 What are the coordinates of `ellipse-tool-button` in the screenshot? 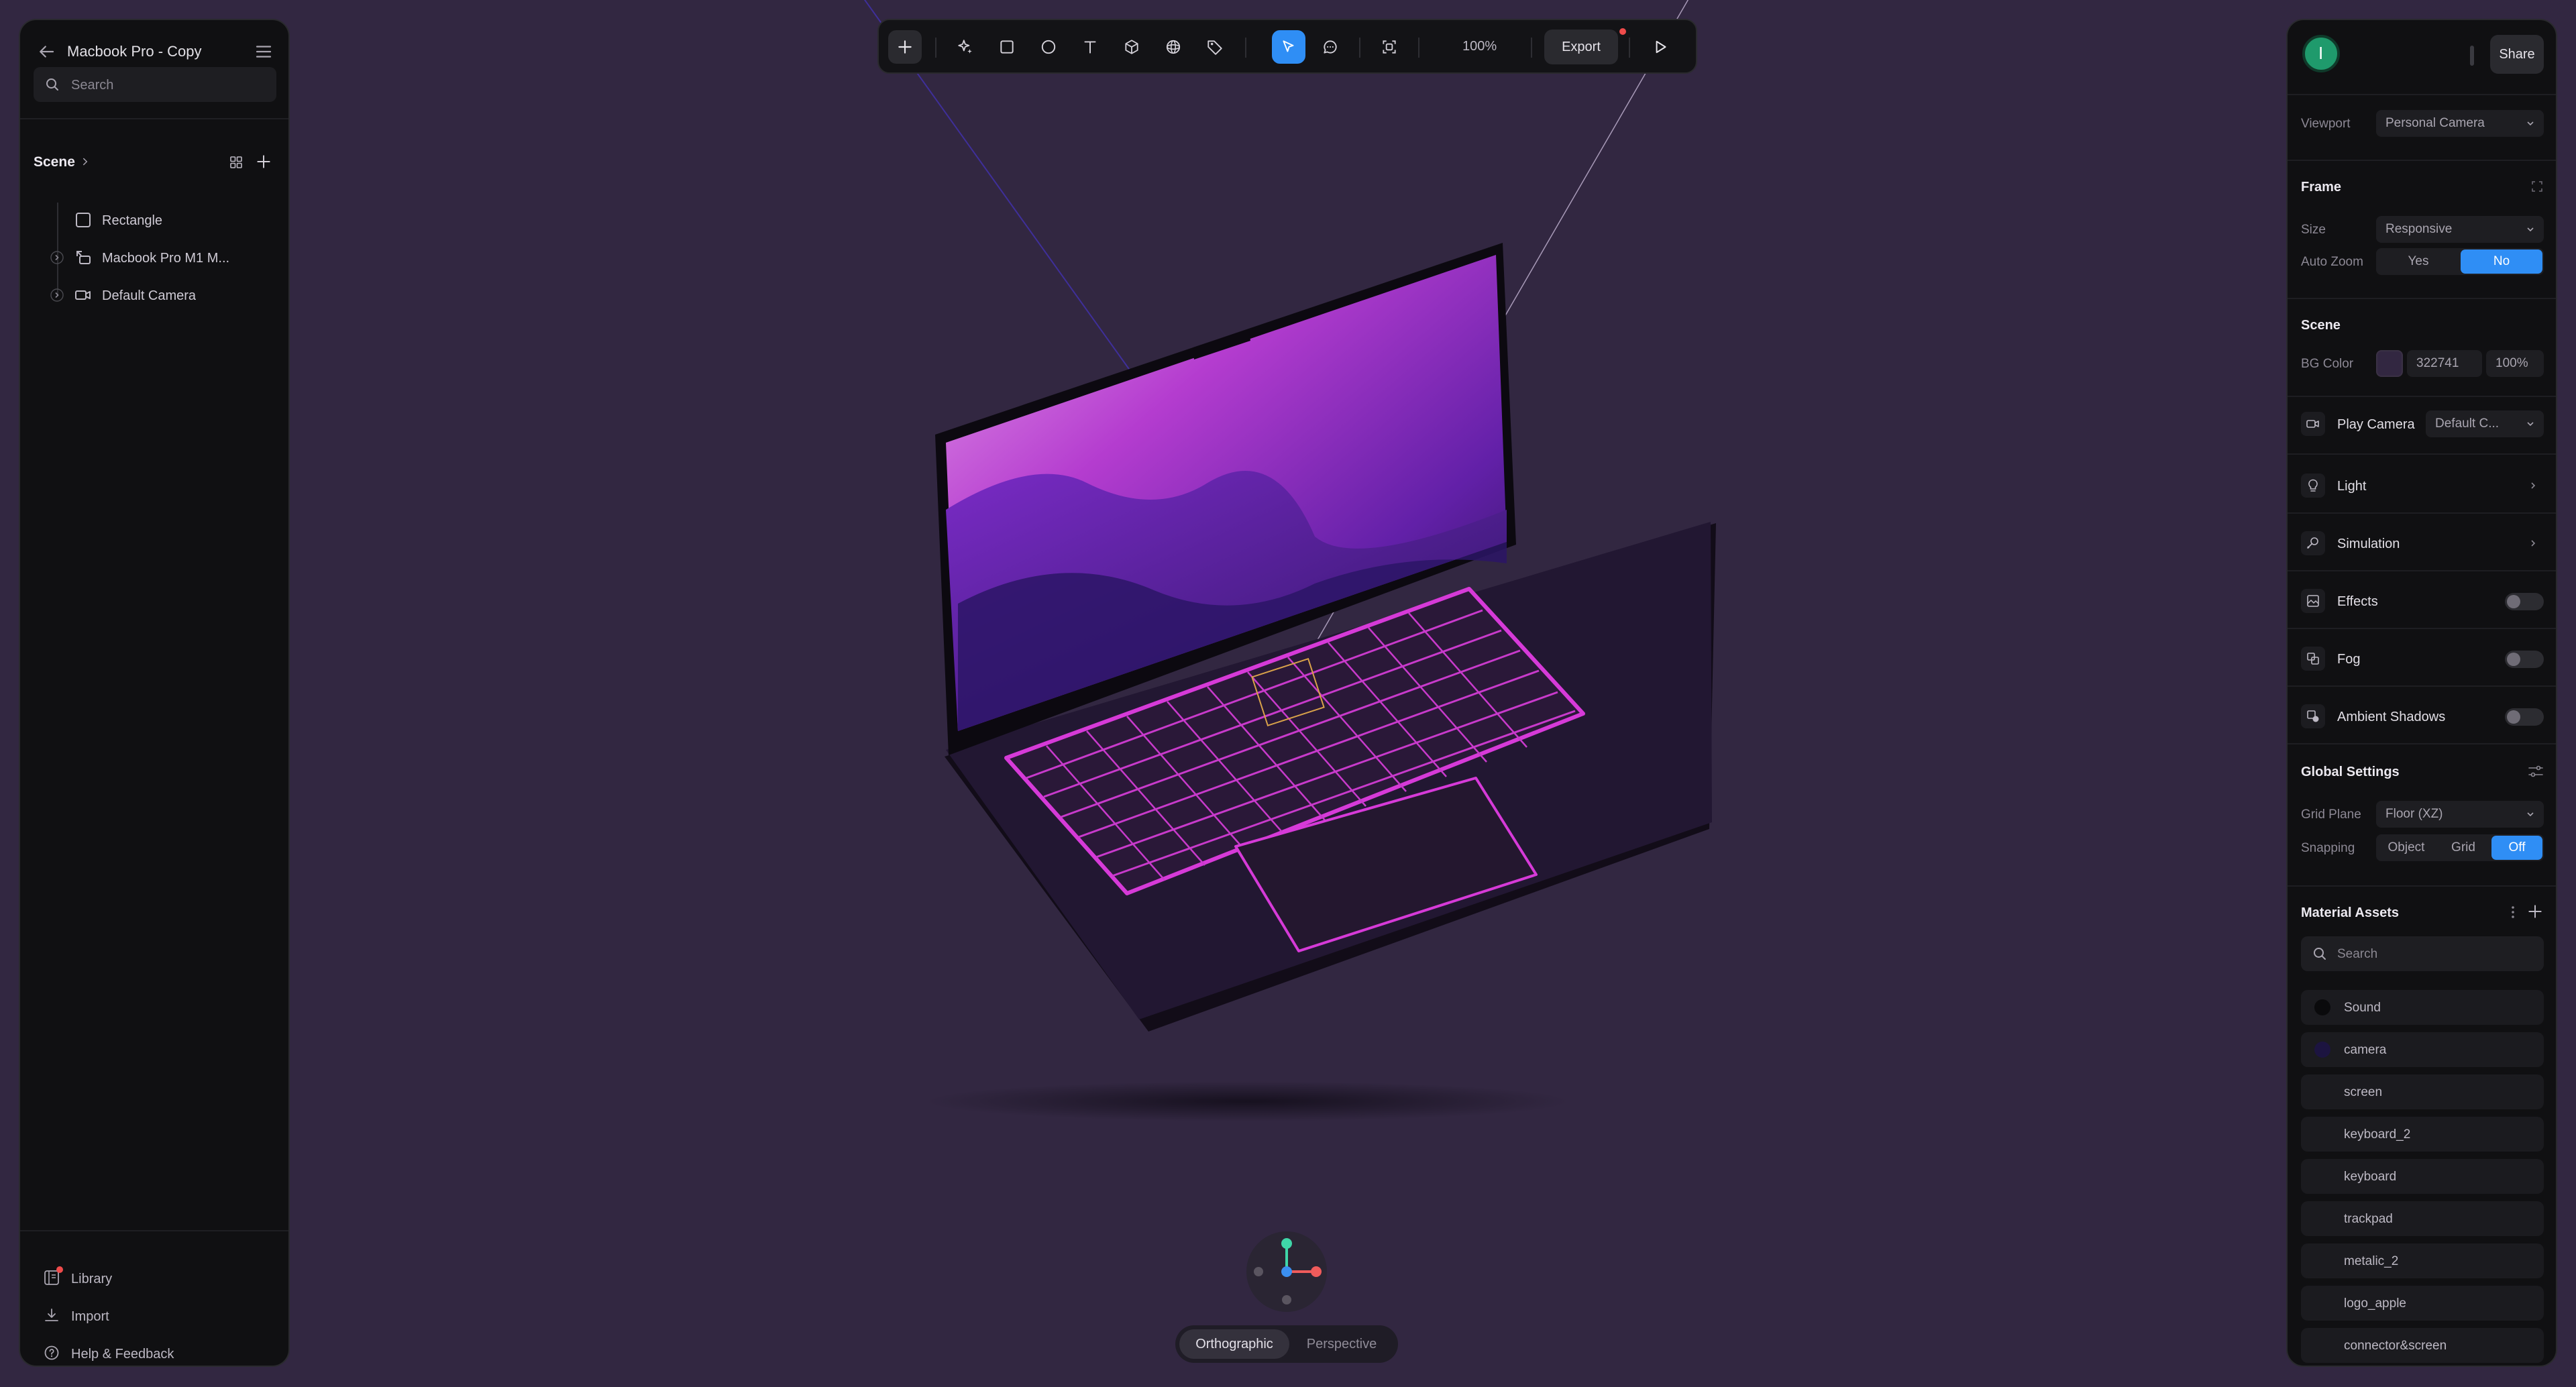 It's located at (1048, 47).